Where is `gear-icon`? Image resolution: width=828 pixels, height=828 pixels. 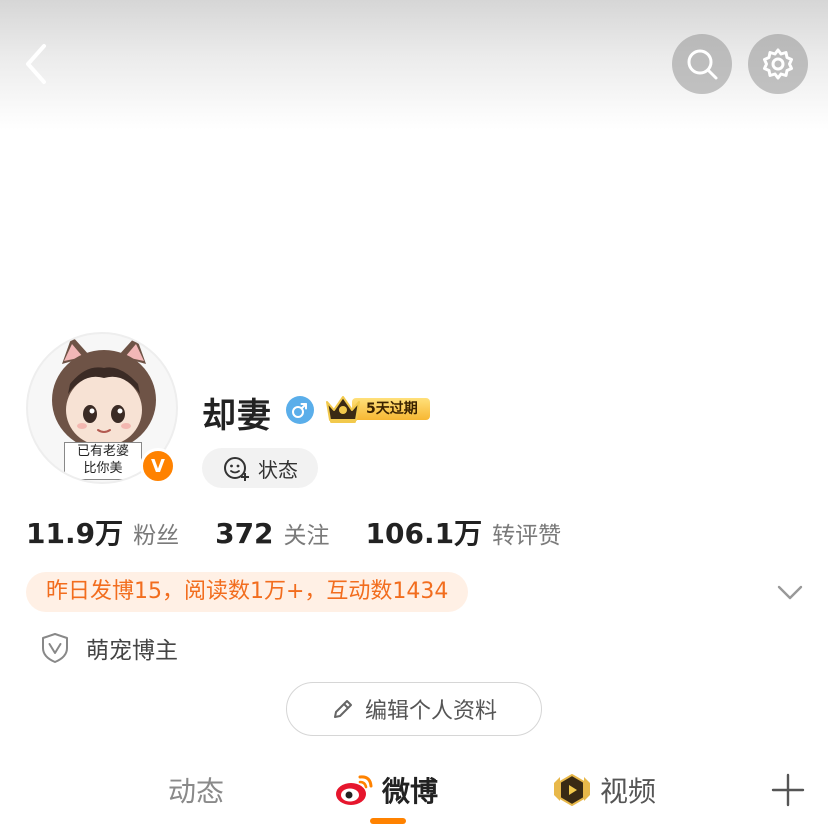
gear-icon is located at coordinates (778, 64).